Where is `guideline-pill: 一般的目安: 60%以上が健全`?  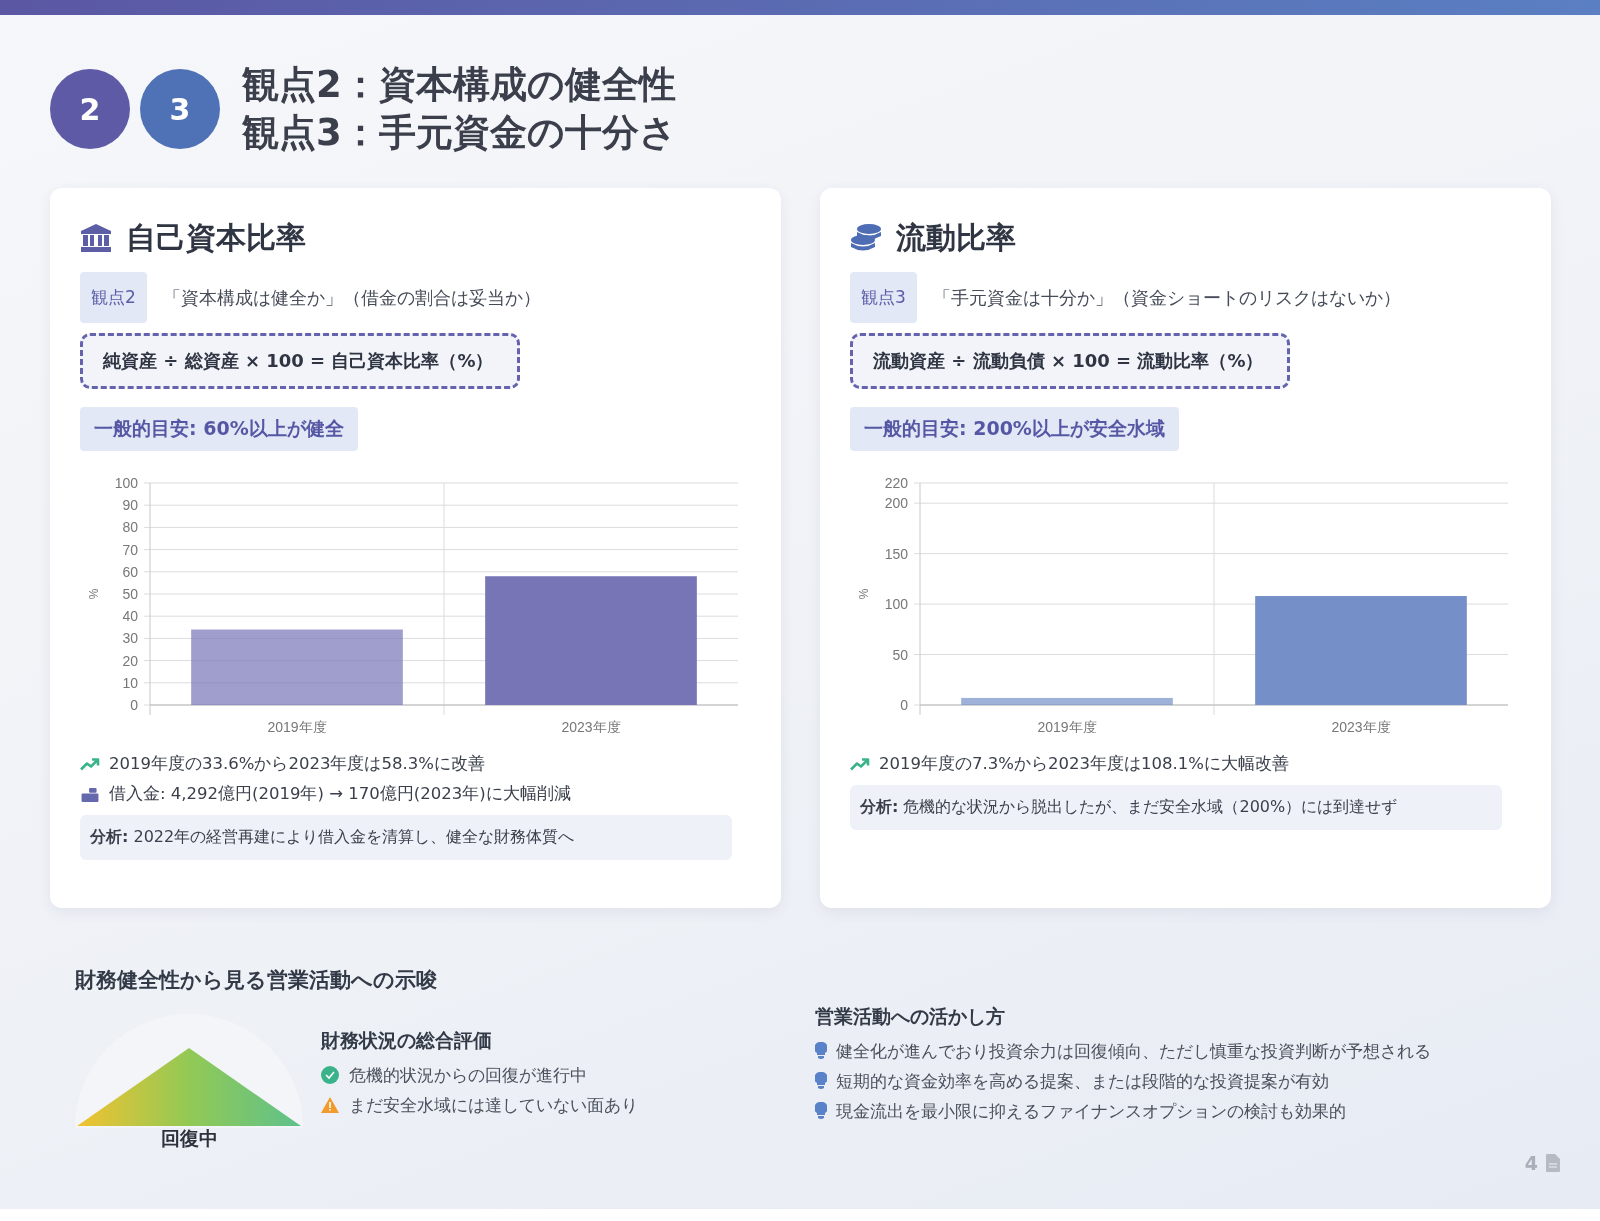 guideline-pill: 一般的目安: 60%以上が健全 is located at coordinates (219, 429).